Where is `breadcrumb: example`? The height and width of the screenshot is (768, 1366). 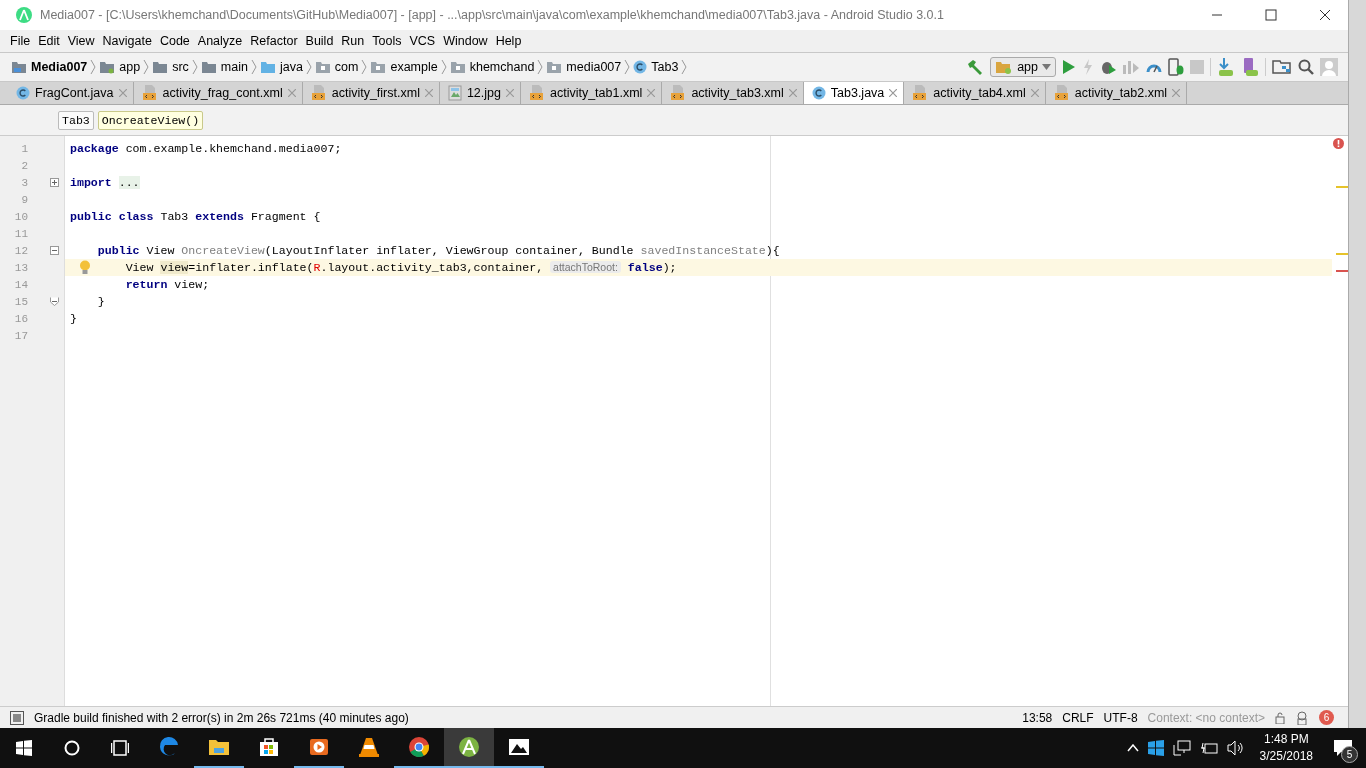
breadcrumb: example is located at coordinates (404, 67).